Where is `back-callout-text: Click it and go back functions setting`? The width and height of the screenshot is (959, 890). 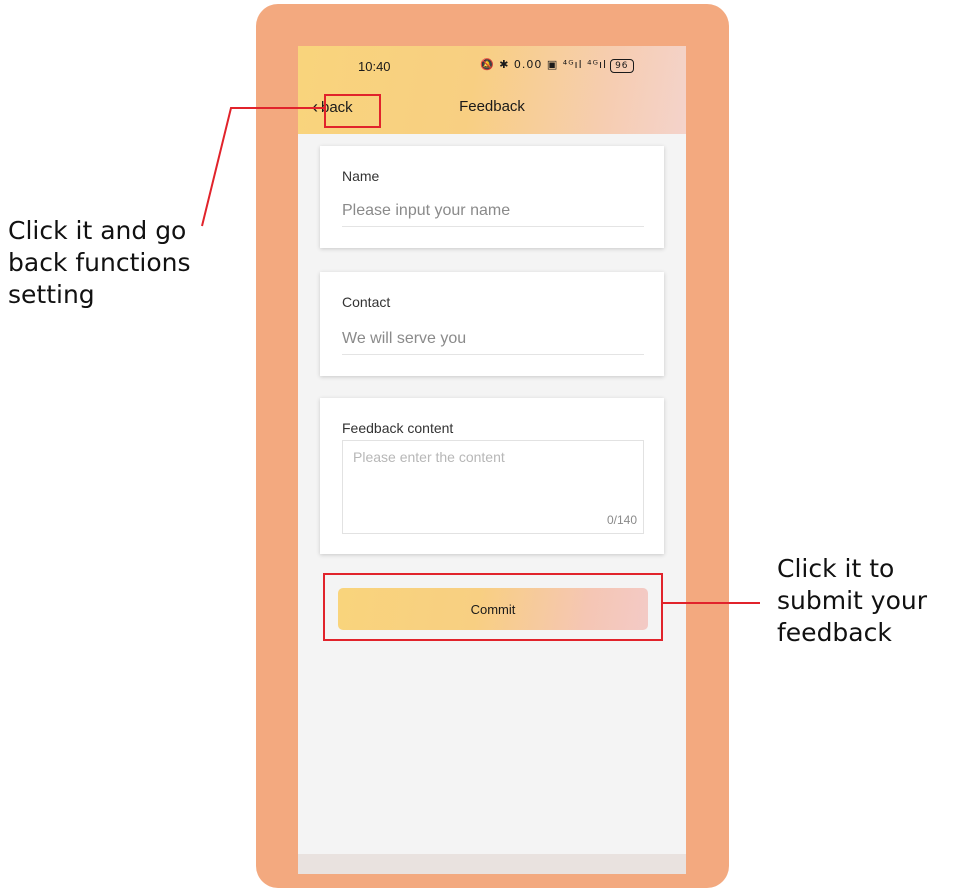
back-callout-text: Click it and go back functions setting is located at coordinates (99, 263).